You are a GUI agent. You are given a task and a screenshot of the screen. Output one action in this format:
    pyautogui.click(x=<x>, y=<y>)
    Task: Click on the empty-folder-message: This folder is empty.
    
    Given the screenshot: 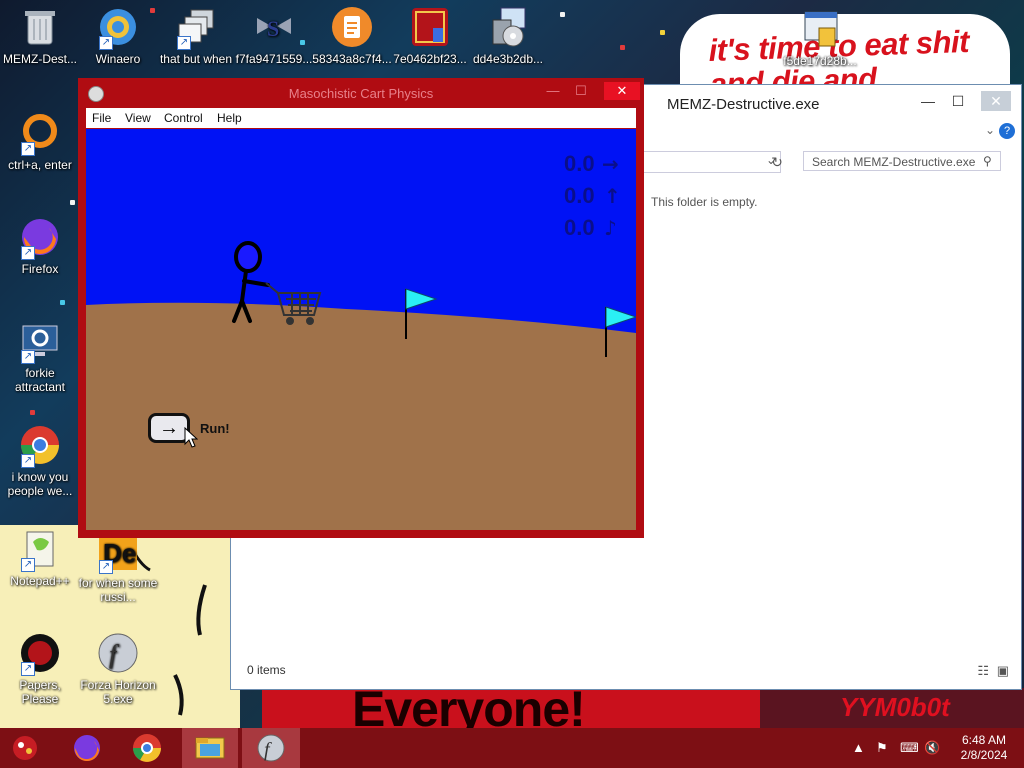 What is the action you would take?
    pyautogui.click(x=704, y=202)
    